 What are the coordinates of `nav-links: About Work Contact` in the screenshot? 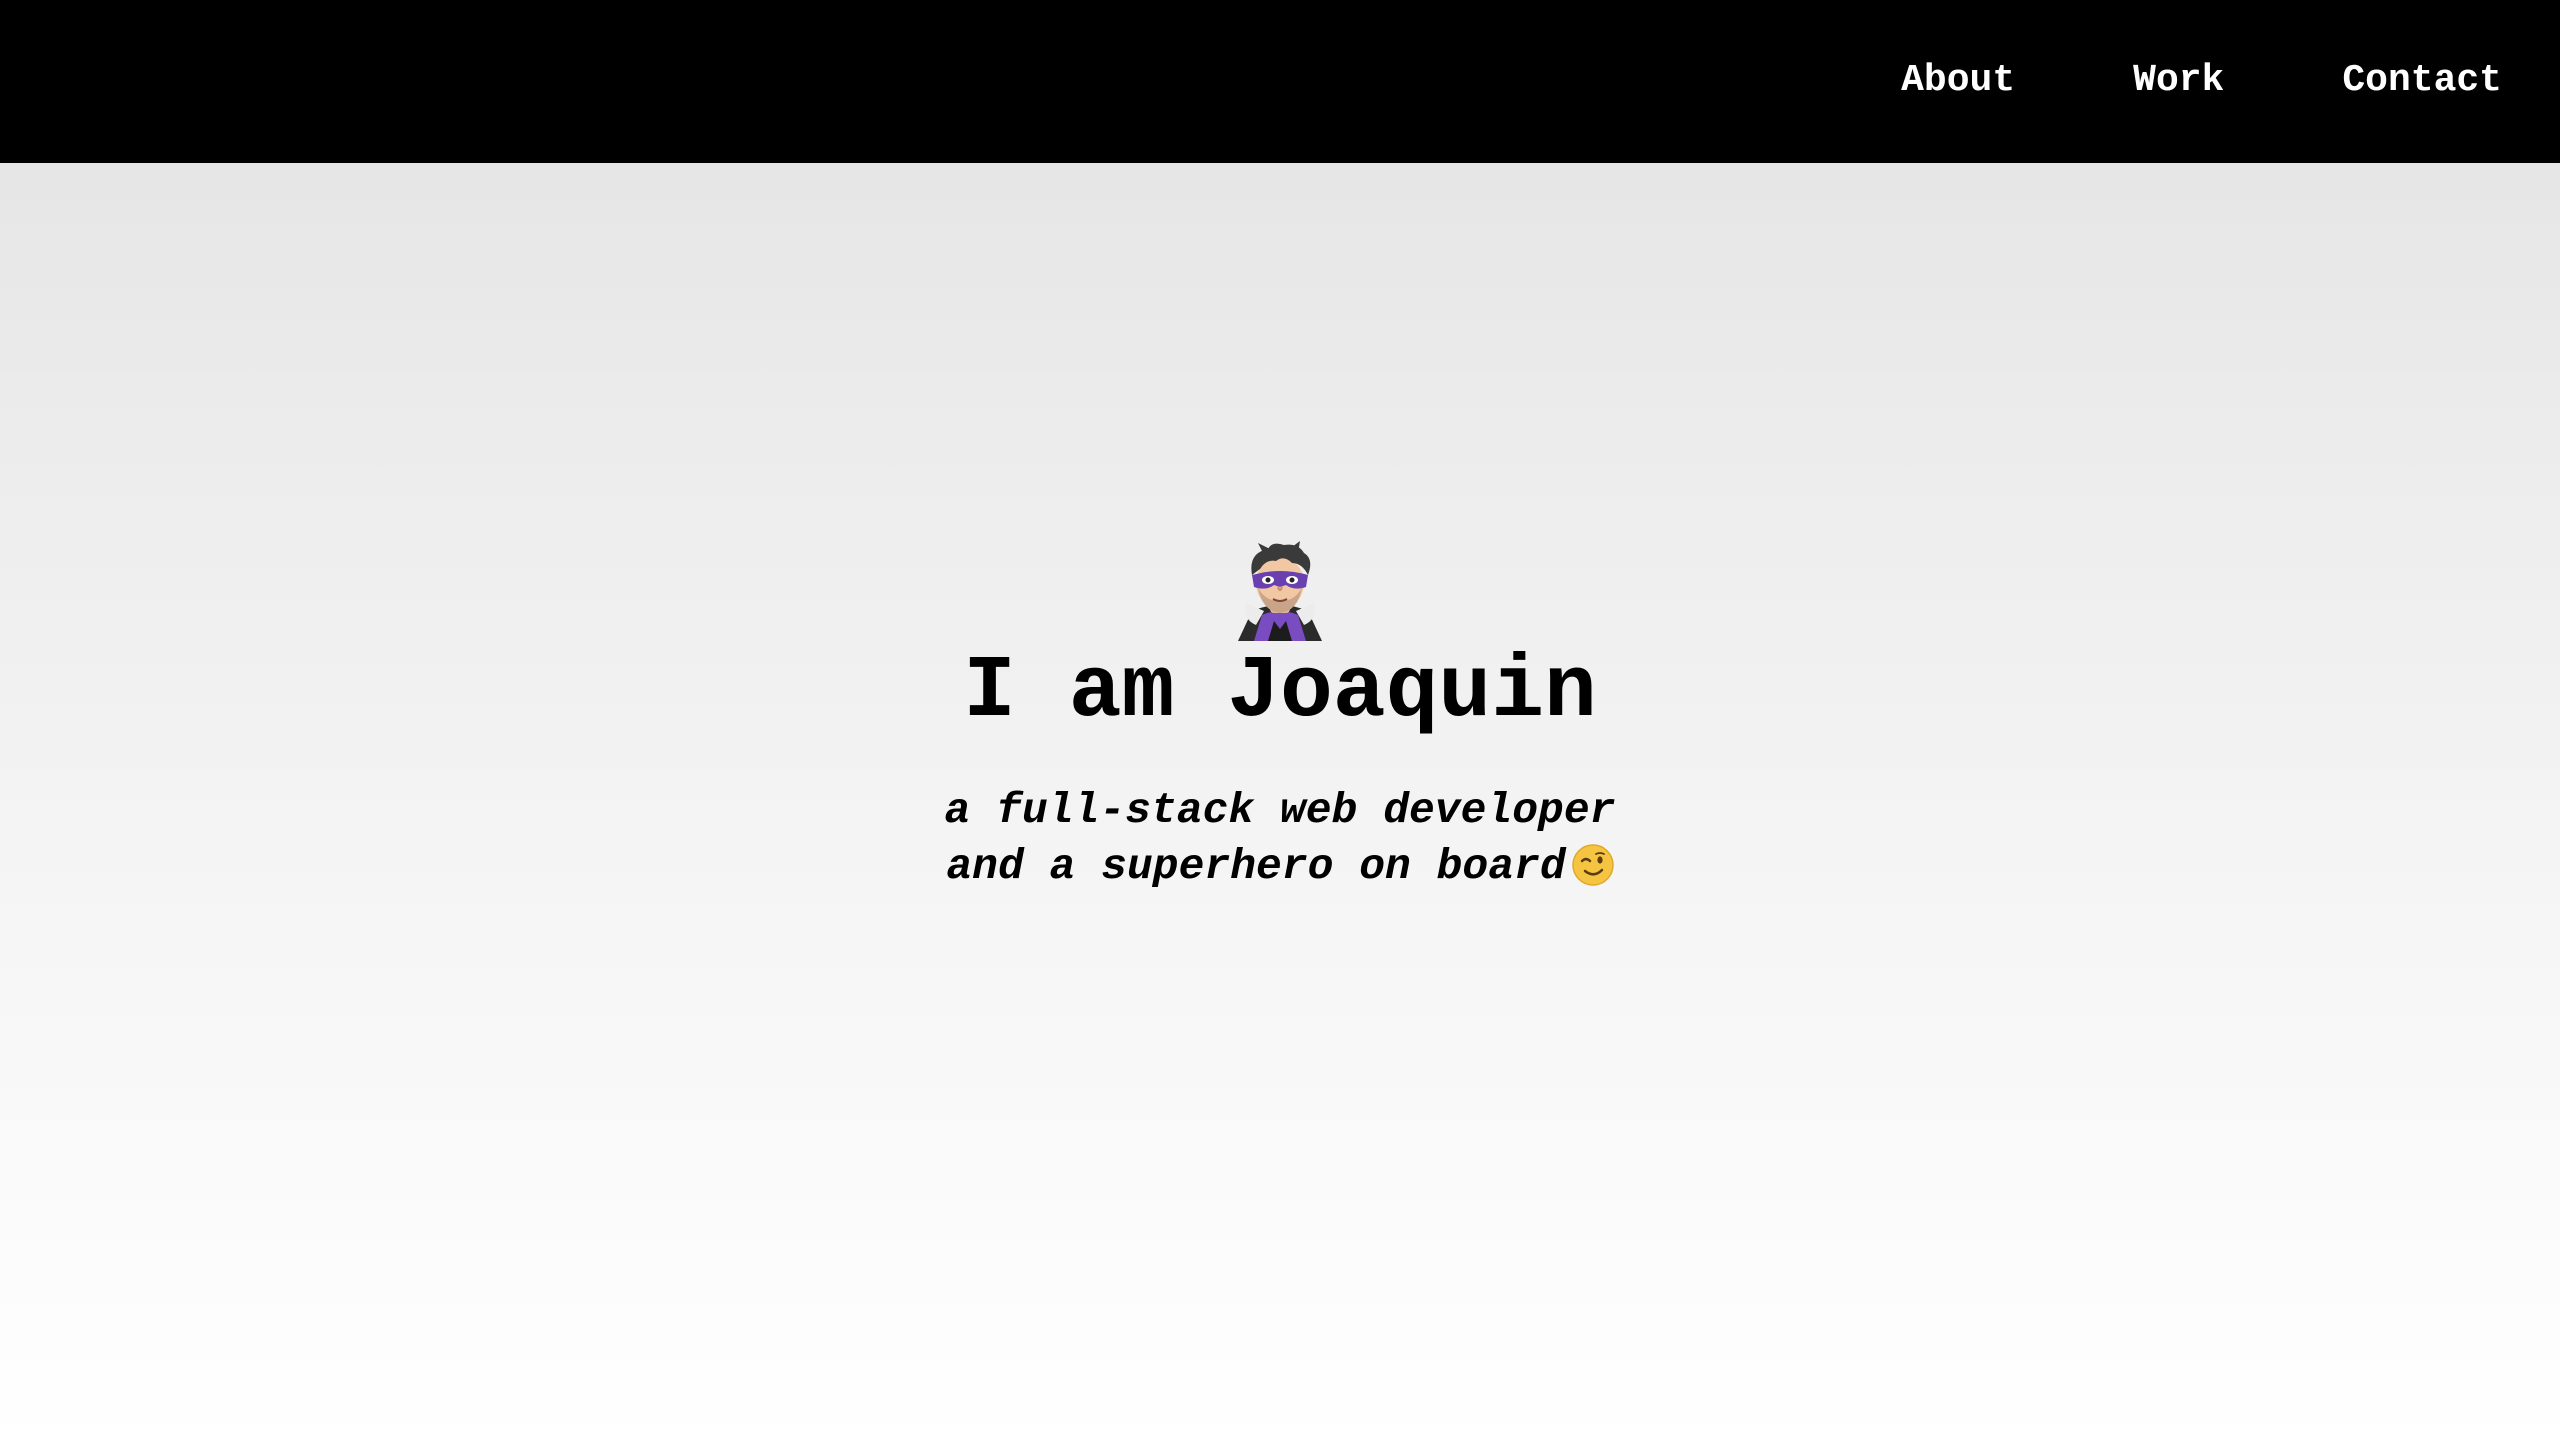 It's located at (2201, 80).